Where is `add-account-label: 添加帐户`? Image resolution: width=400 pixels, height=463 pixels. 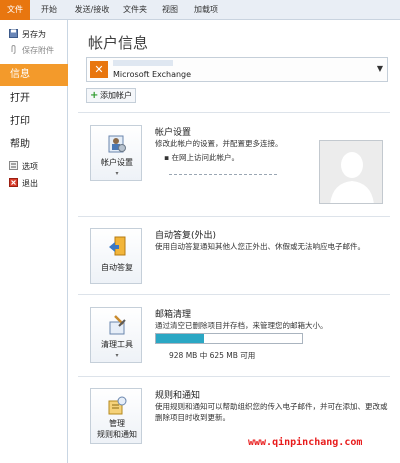 add-account-label: 添加帐户 is located at coordinates (116, 95).